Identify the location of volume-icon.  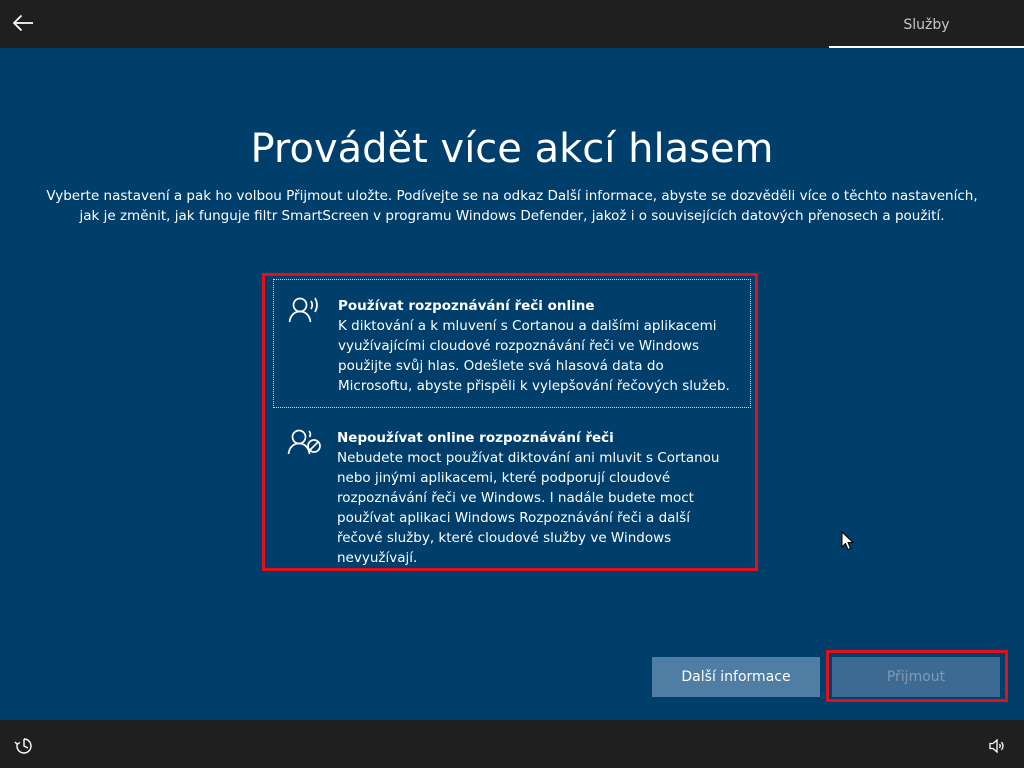
(998, 746).